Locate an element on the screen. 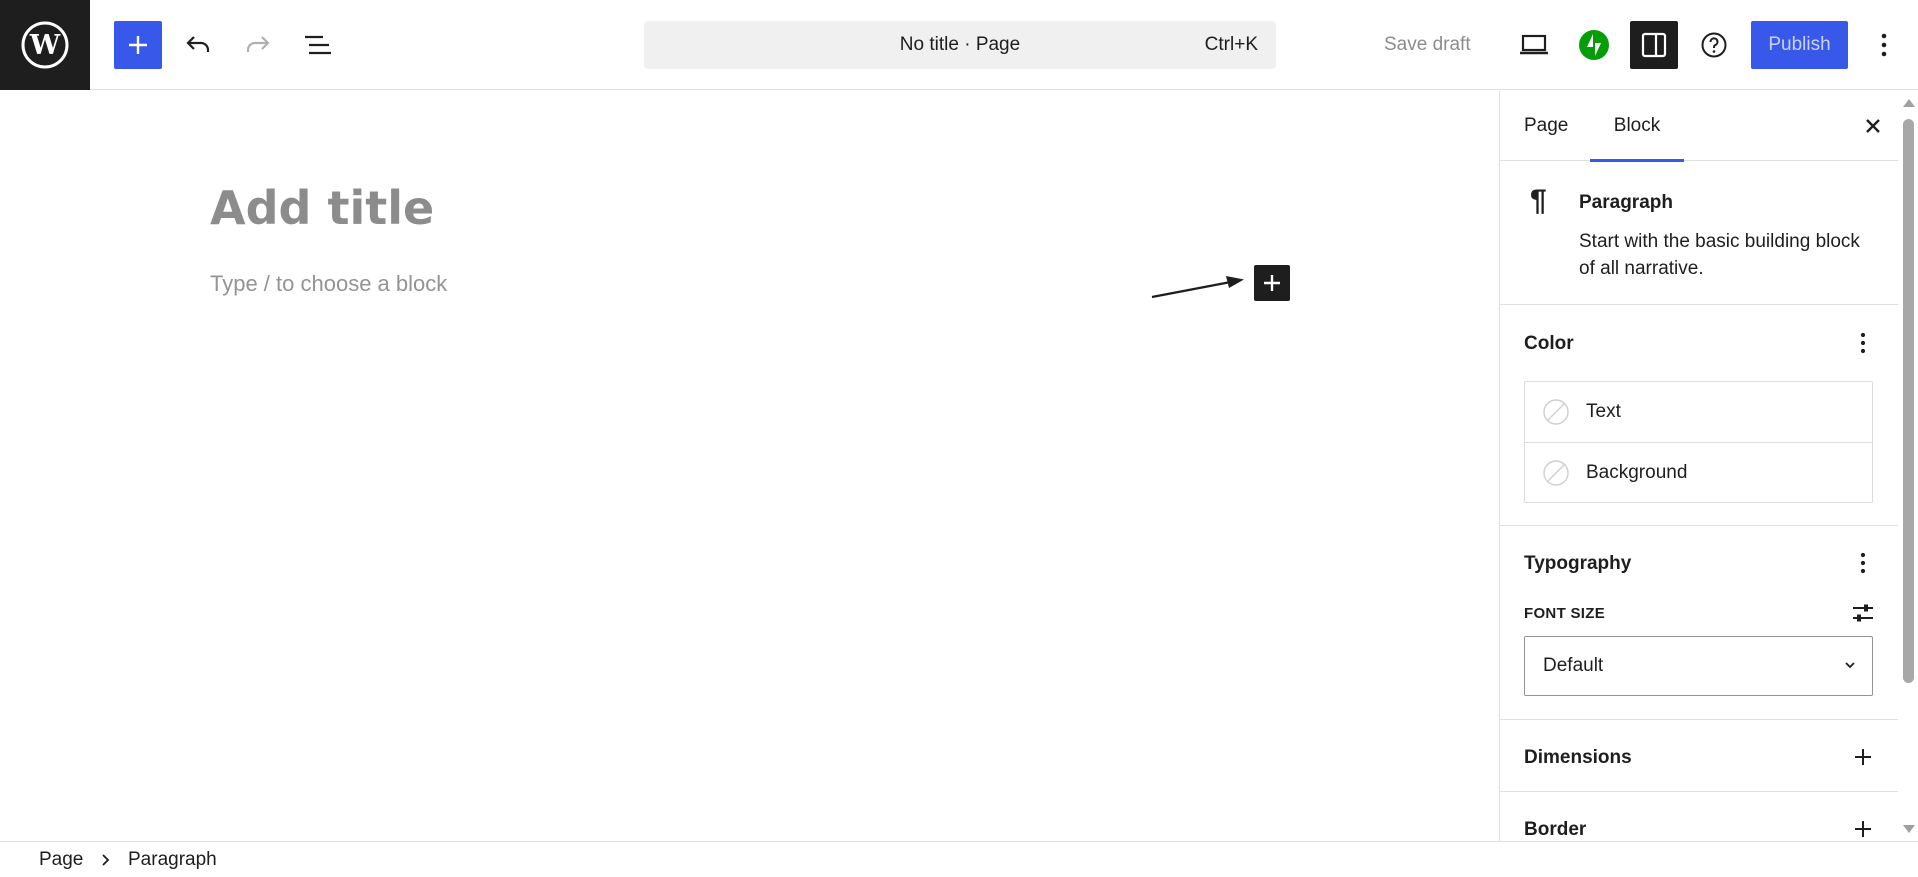  color-item-background: Background is located at coordinates (1698, 472).